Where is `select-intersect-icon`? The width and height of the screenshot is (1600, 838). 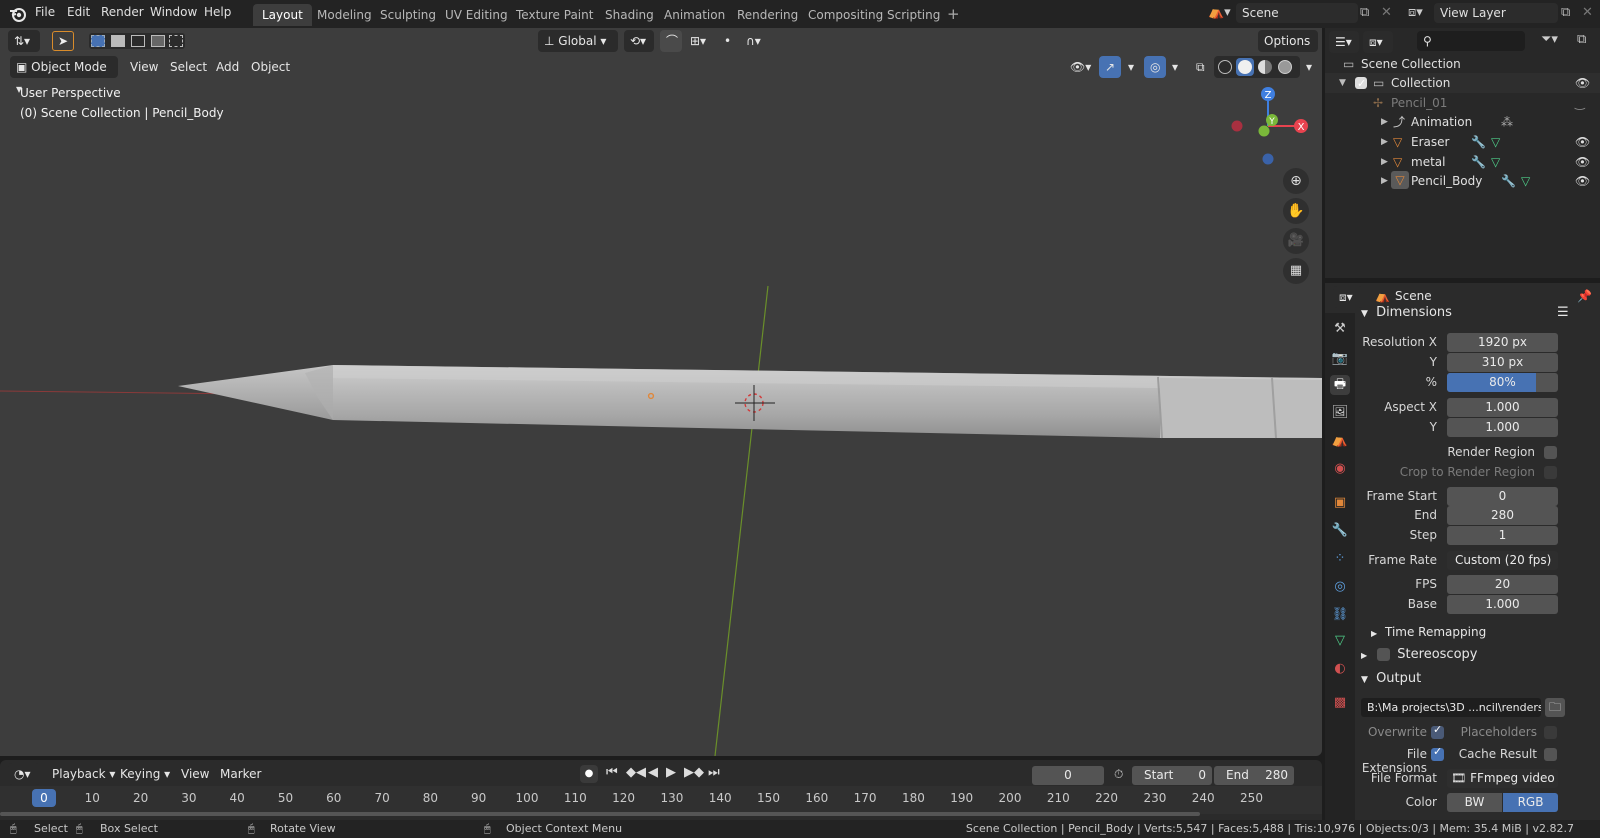 select-intersect-icon is located at coordinates (176, 41).